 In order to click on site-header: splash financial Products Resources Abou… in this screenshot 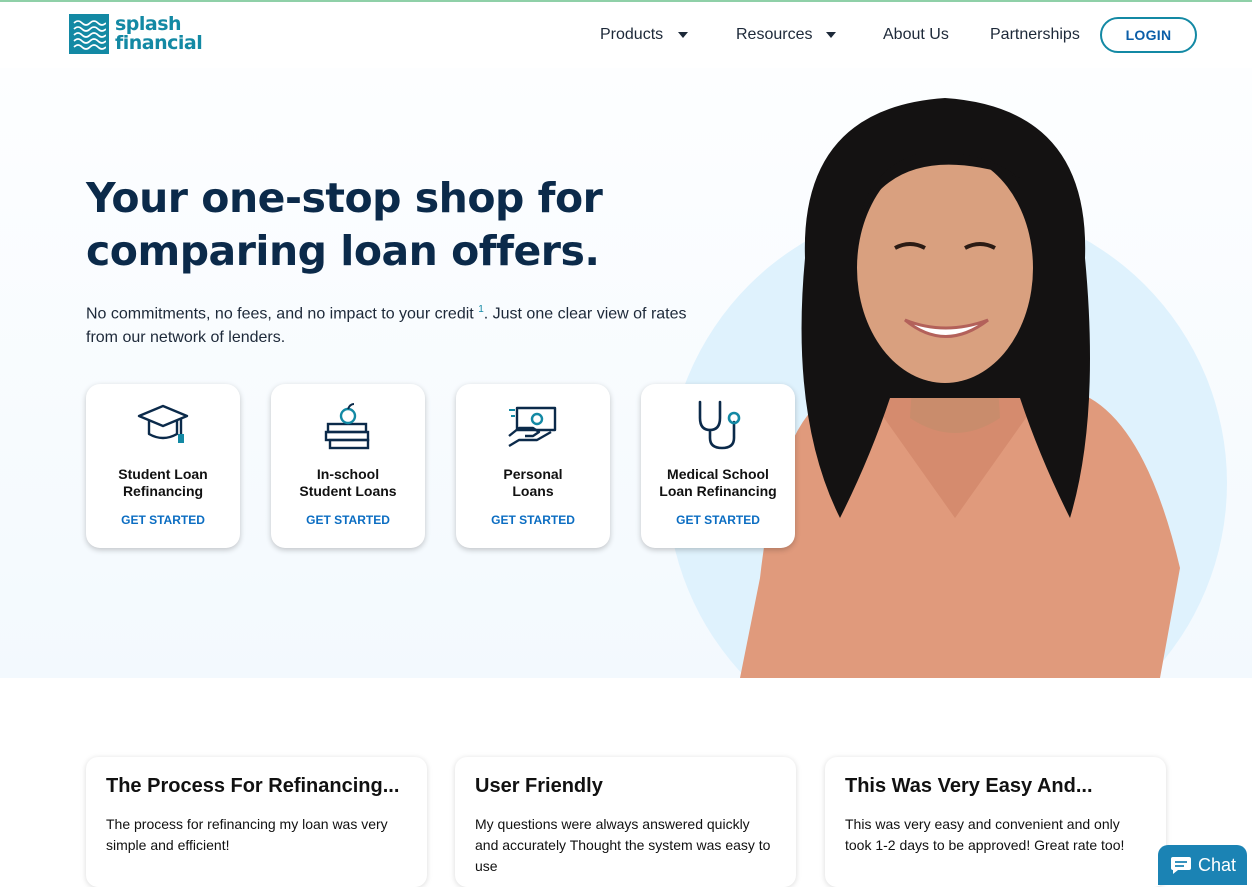, I will do `click(626, 35)`.